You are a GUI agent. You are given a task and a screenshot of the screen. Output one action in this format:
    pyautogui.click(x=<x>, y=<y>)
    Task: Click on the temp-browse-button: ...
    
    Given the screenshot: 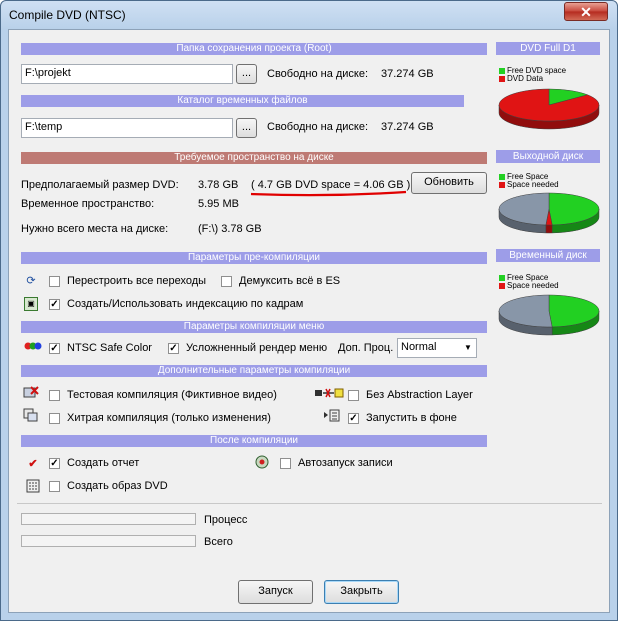 What is the action you would take?
    pyautogui.click(x=246, y=128)
    